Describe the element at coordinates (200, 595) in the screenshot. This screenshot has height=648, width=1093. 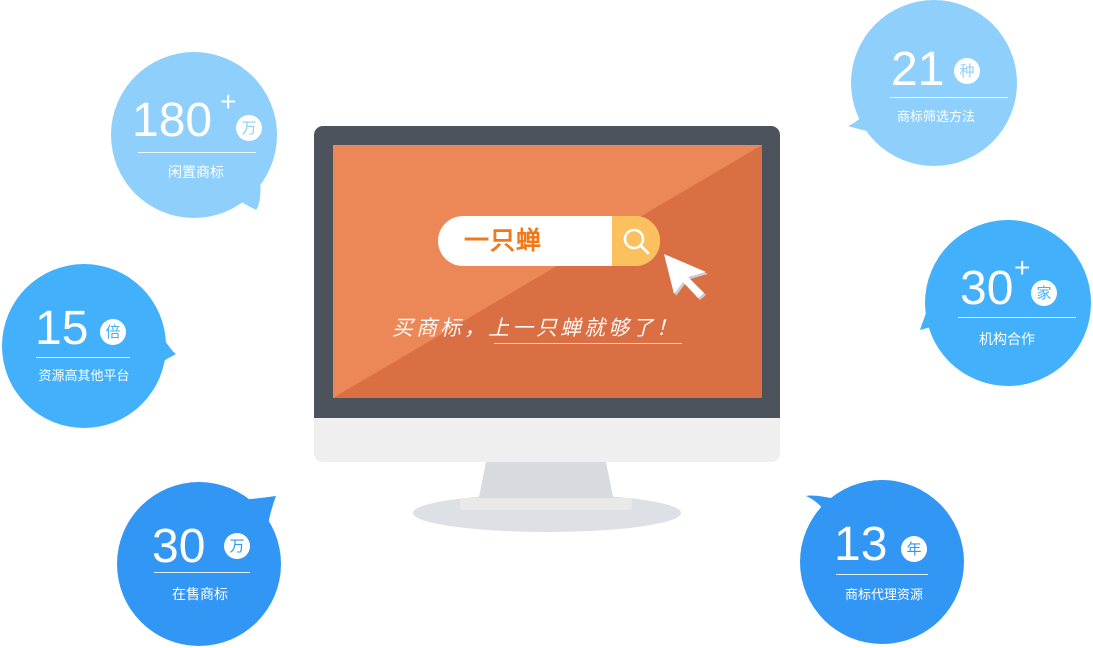
I see `stat-label: 在售商标` at that location.